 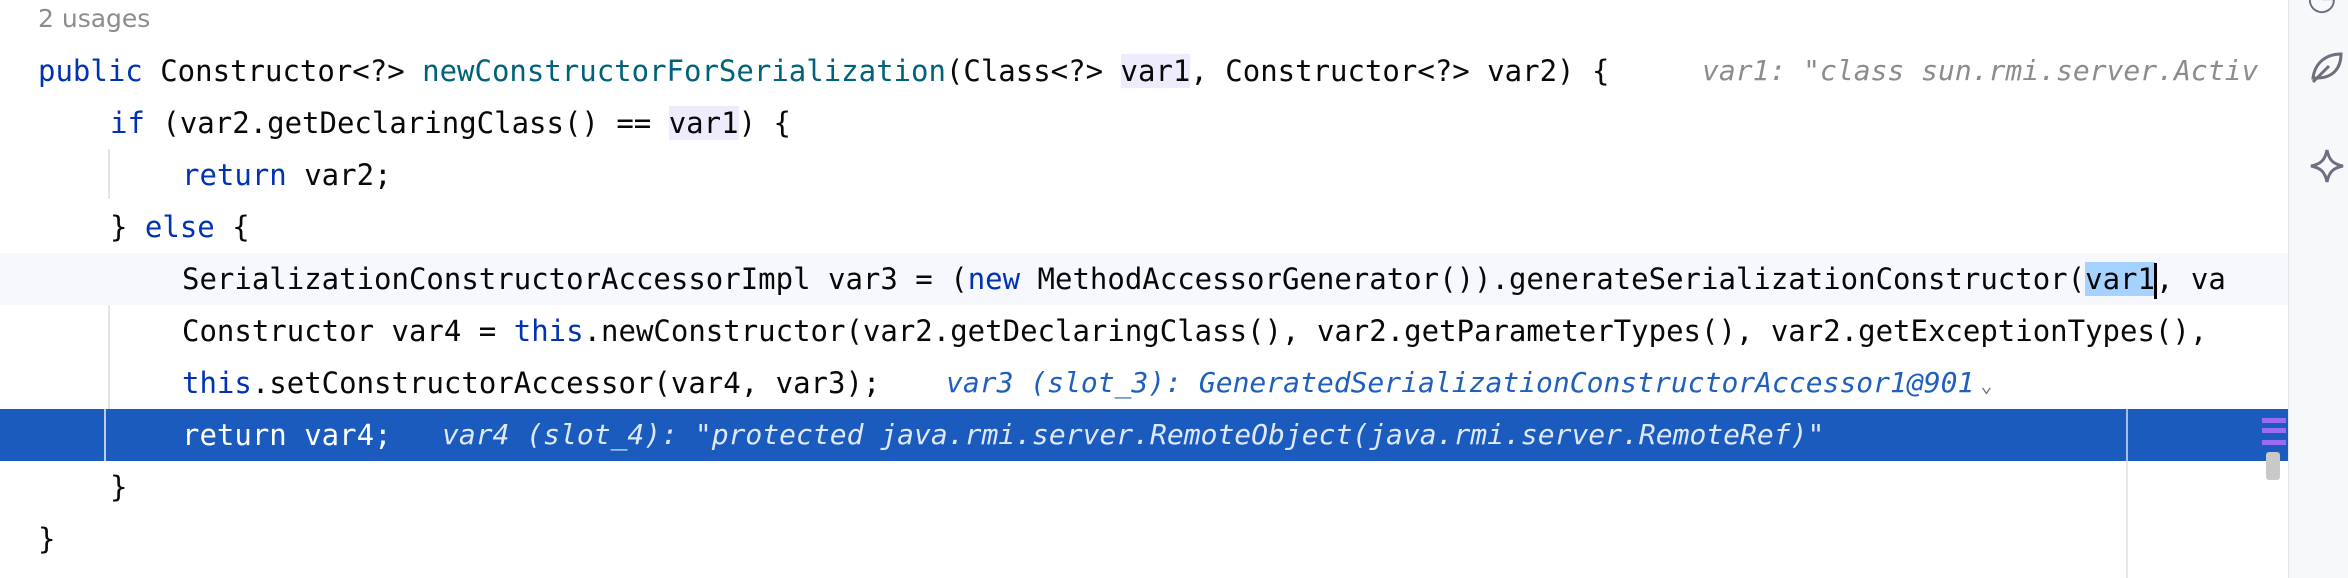 I want to click on code-line-if: if (var2.getDeclaringClass() == var1) {, so click(x=1144, y=123).